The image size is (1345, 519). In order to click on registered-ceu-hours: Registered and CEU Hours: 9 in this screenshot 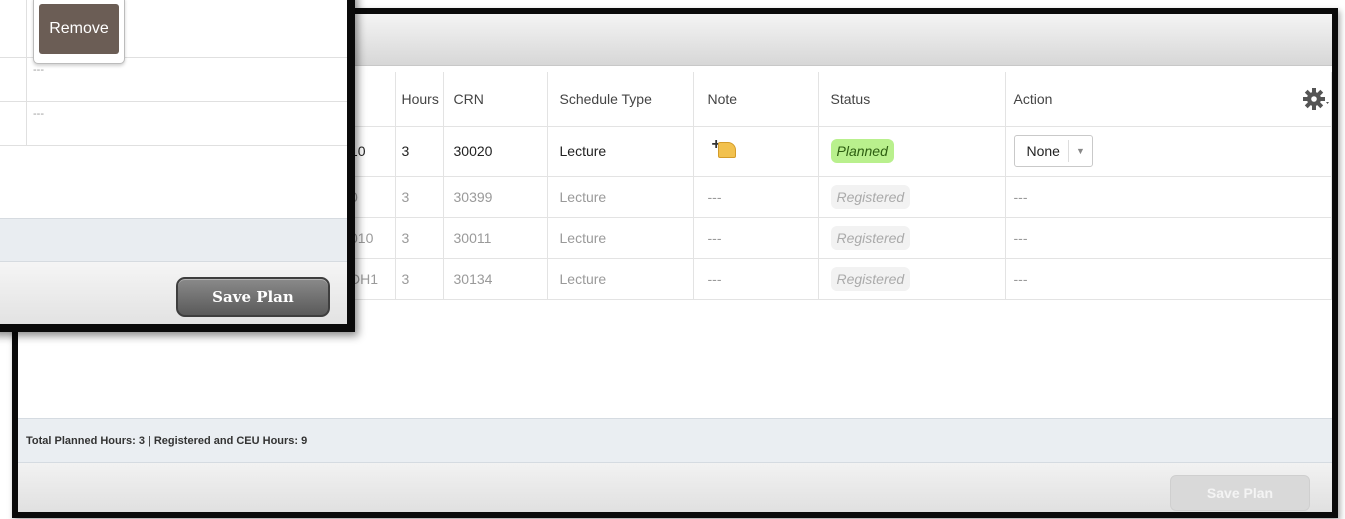, I will do `click(230, 440)`.